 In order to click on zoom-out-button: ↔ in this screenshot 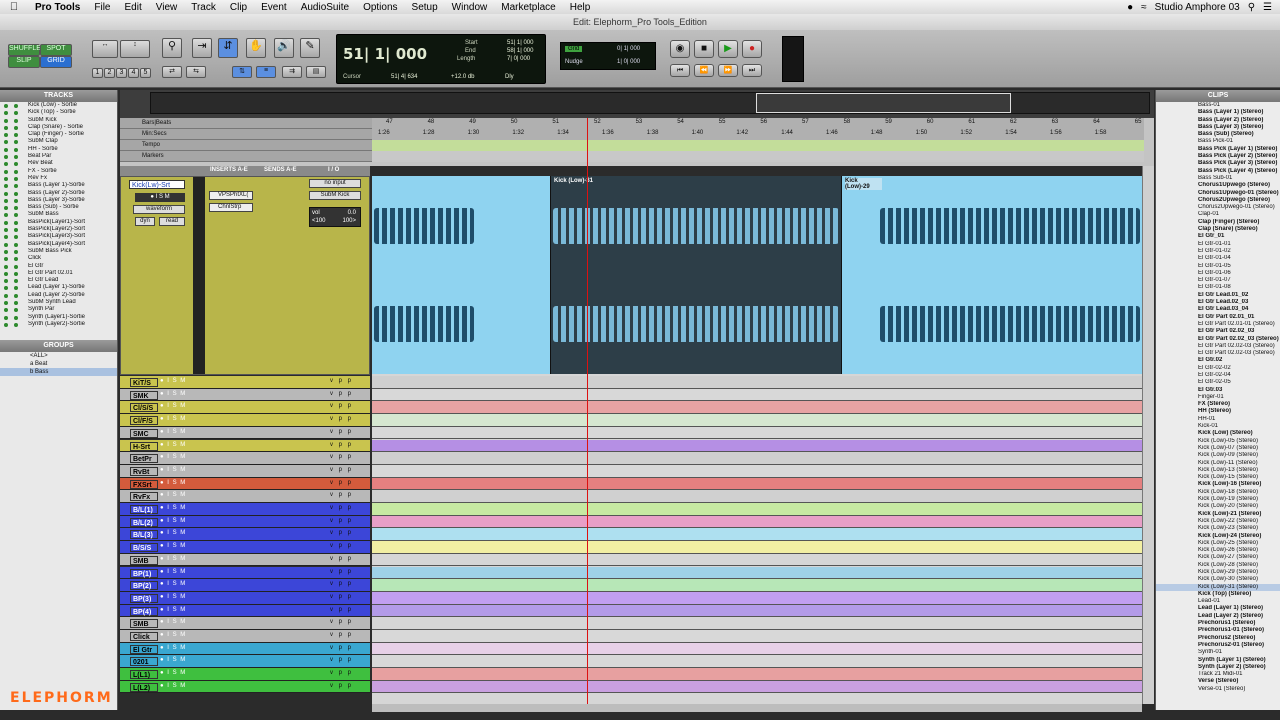, I will do `click(105, 49)`.